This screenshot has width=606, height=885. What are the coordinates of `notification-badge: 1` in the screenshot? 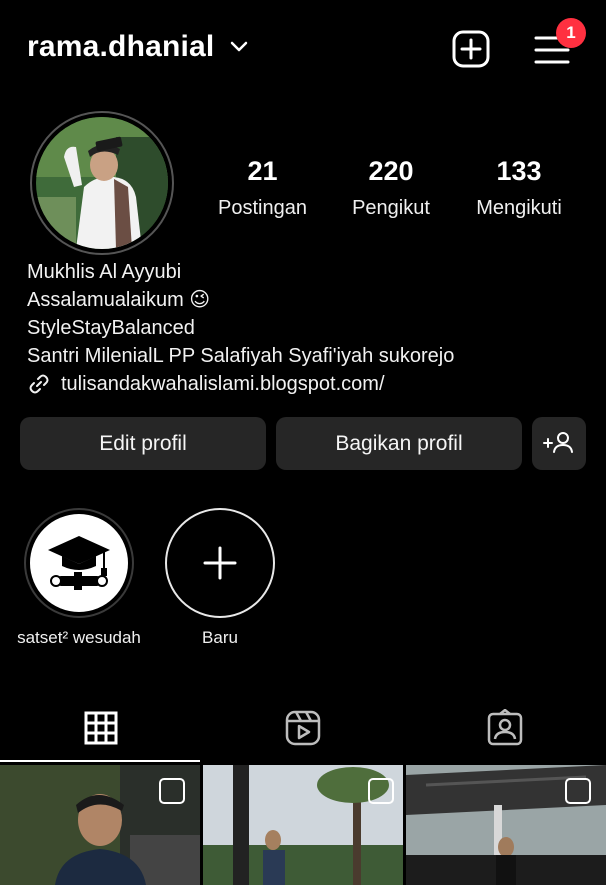 It's located at (571, 33).